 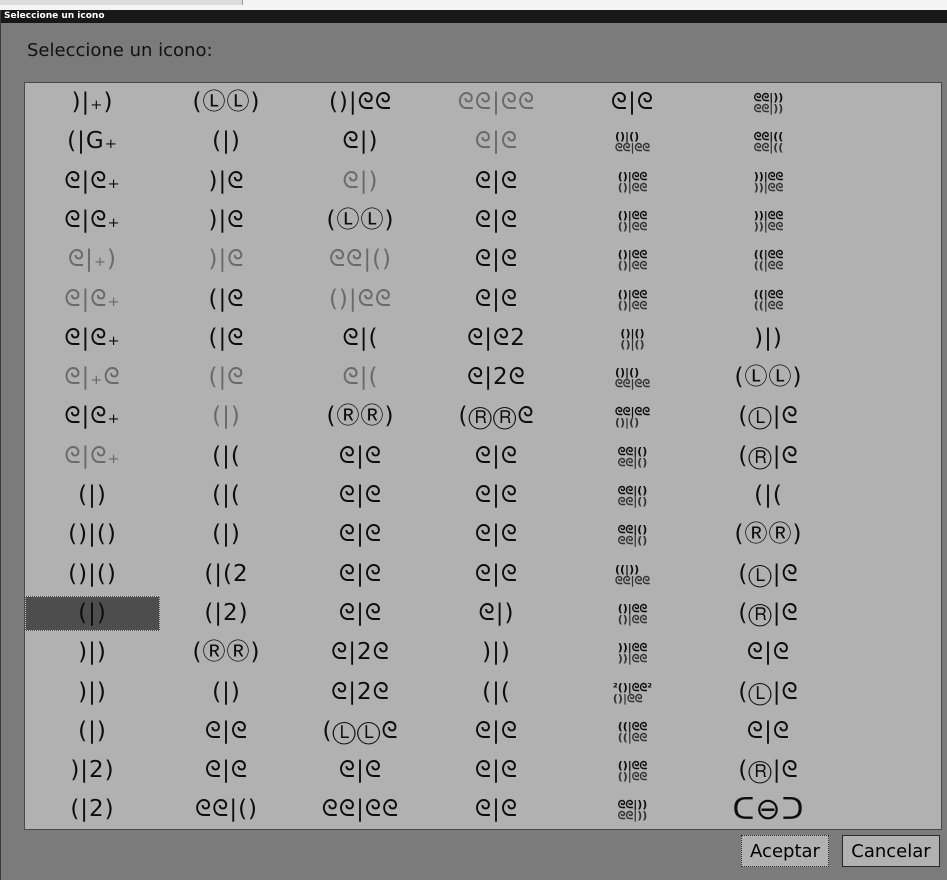 I want to click on icon-option-r1-c2: (ⓁⓁ), so click(x=226, y=102).